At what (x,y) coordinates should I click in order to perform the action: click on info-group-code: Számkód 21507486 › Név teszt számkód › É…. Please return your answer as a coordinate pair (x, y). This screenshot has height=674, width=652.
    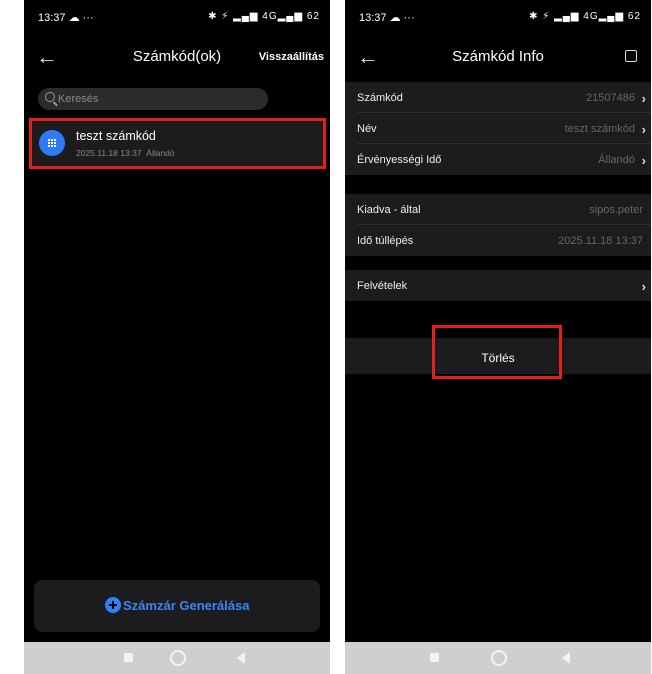
    Looking at the image, I should click on (498, 128).